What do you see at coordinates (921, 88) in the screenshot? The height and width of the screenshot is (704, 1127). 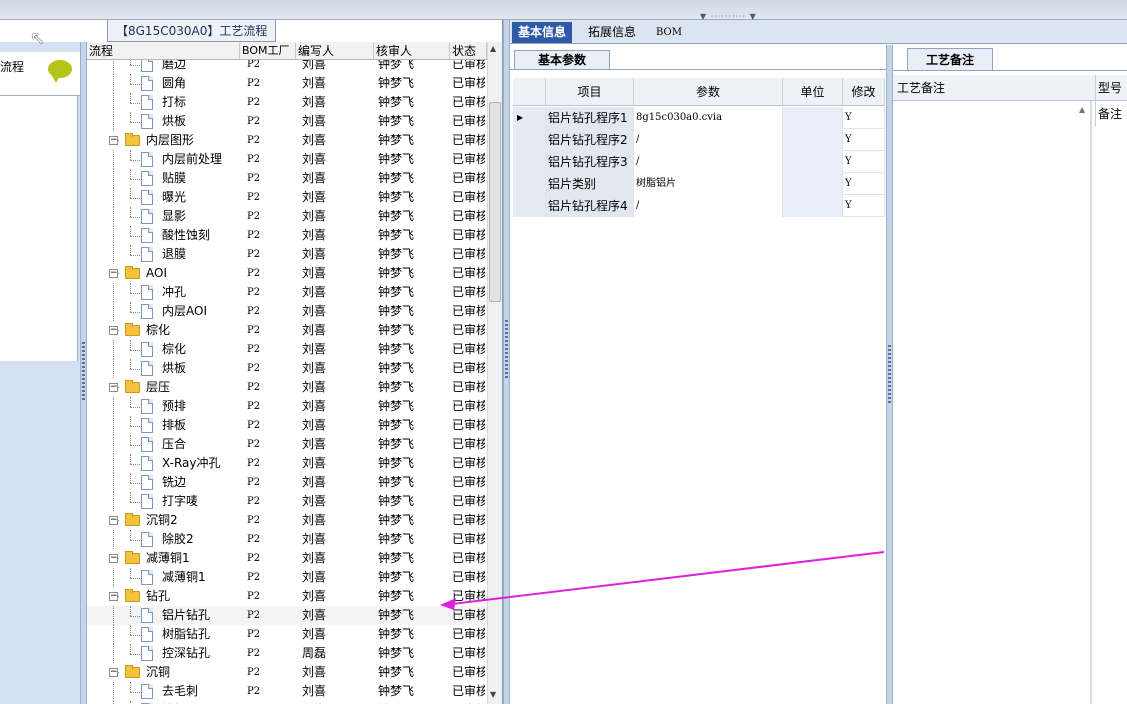 I see `column-header-process-remarks: 工艺备注` at bounding box center [921, 88].